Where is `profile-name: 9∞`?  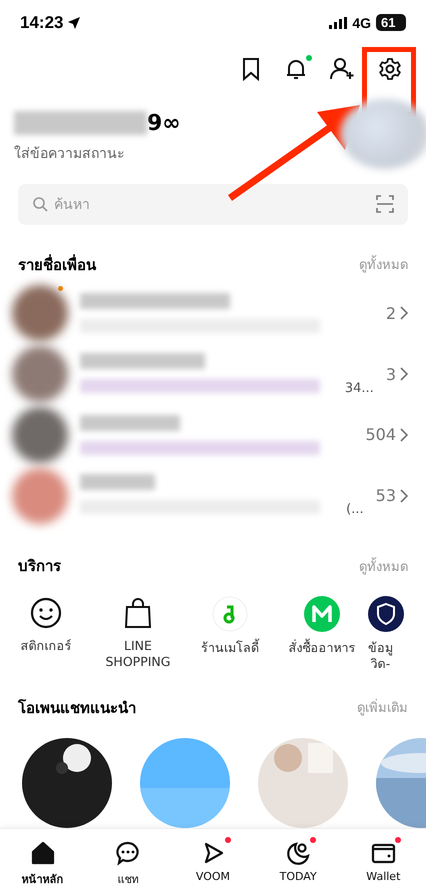
profile-name: 9∞ is located at coordinates (164, 123).